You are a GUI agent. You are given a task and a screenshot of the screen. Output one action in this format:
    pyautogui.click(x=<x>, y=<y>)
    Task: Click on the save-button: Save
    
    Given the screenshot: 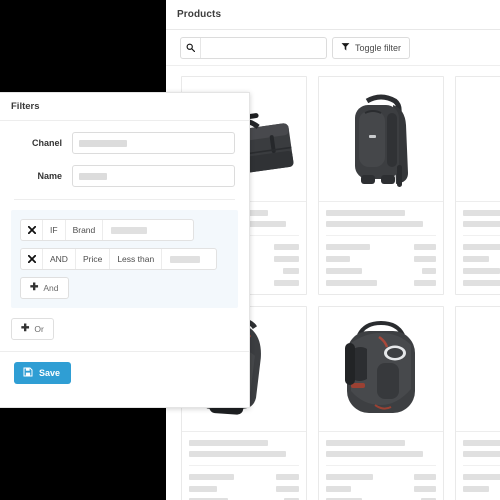 What is the action you would take?
    pyautogui.click(x=43, y=373)
    